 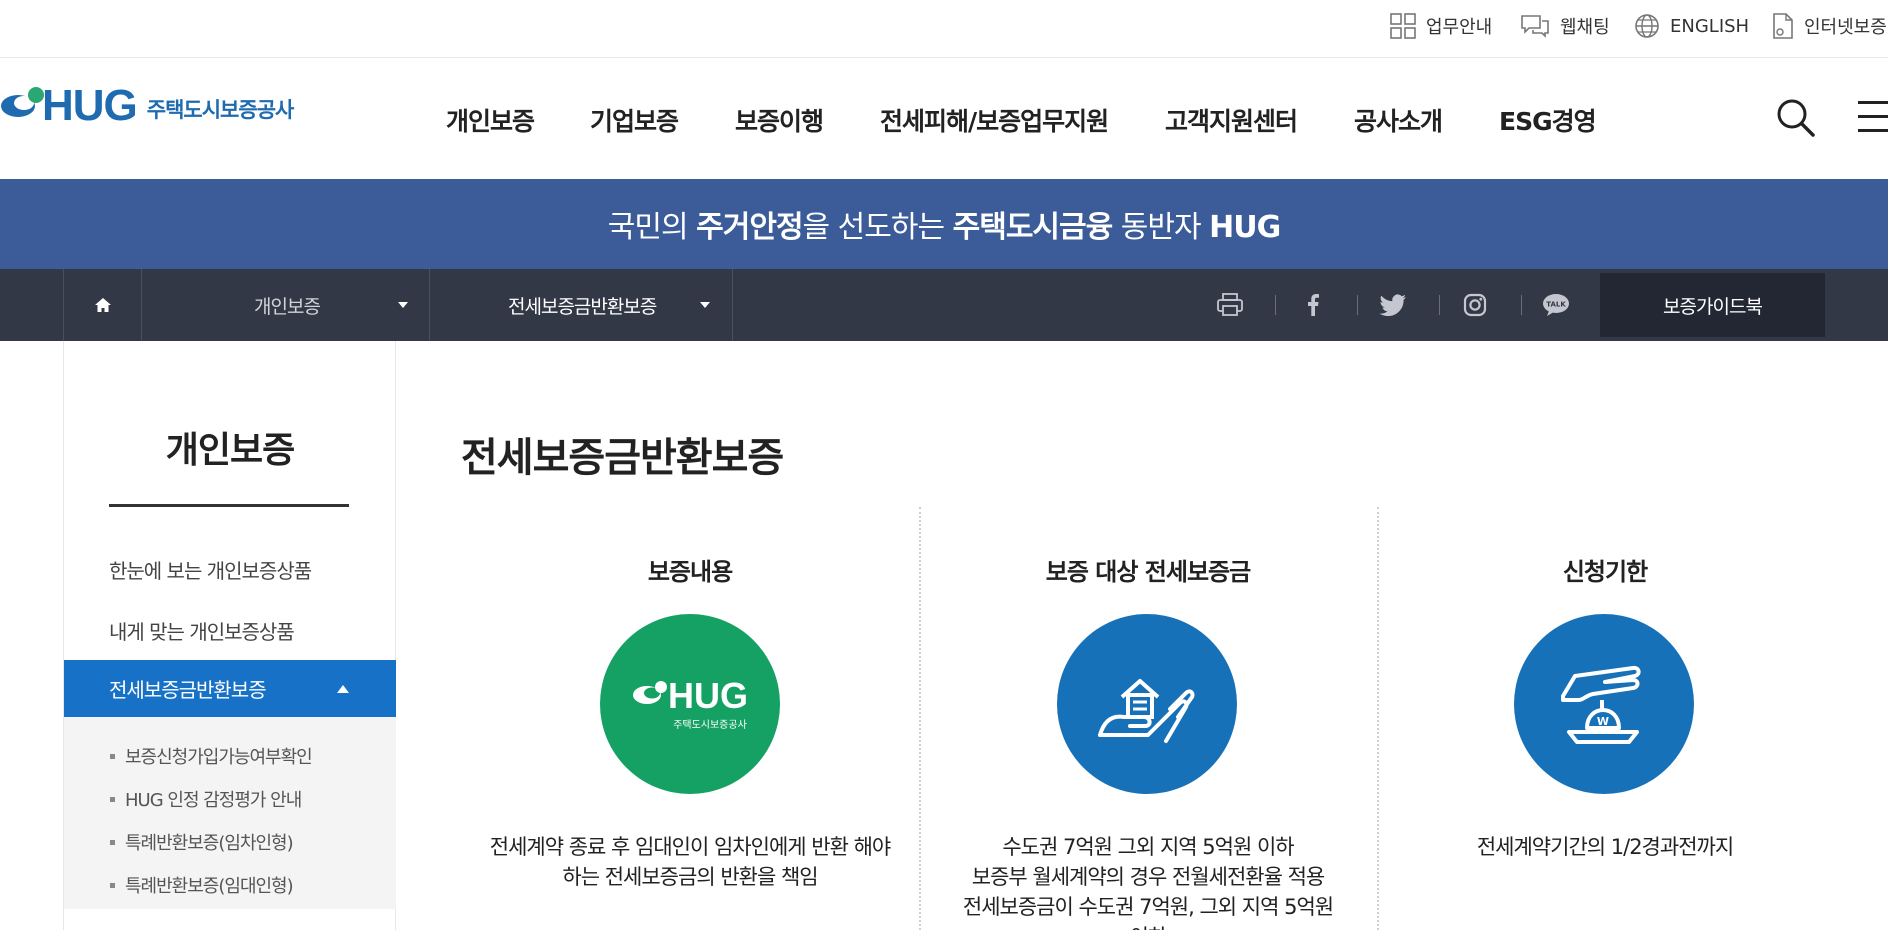 I want to click on sidebar-item-personal-products-overview: 한눈에 보는 개인보증상품, so click(x=210, y=569).